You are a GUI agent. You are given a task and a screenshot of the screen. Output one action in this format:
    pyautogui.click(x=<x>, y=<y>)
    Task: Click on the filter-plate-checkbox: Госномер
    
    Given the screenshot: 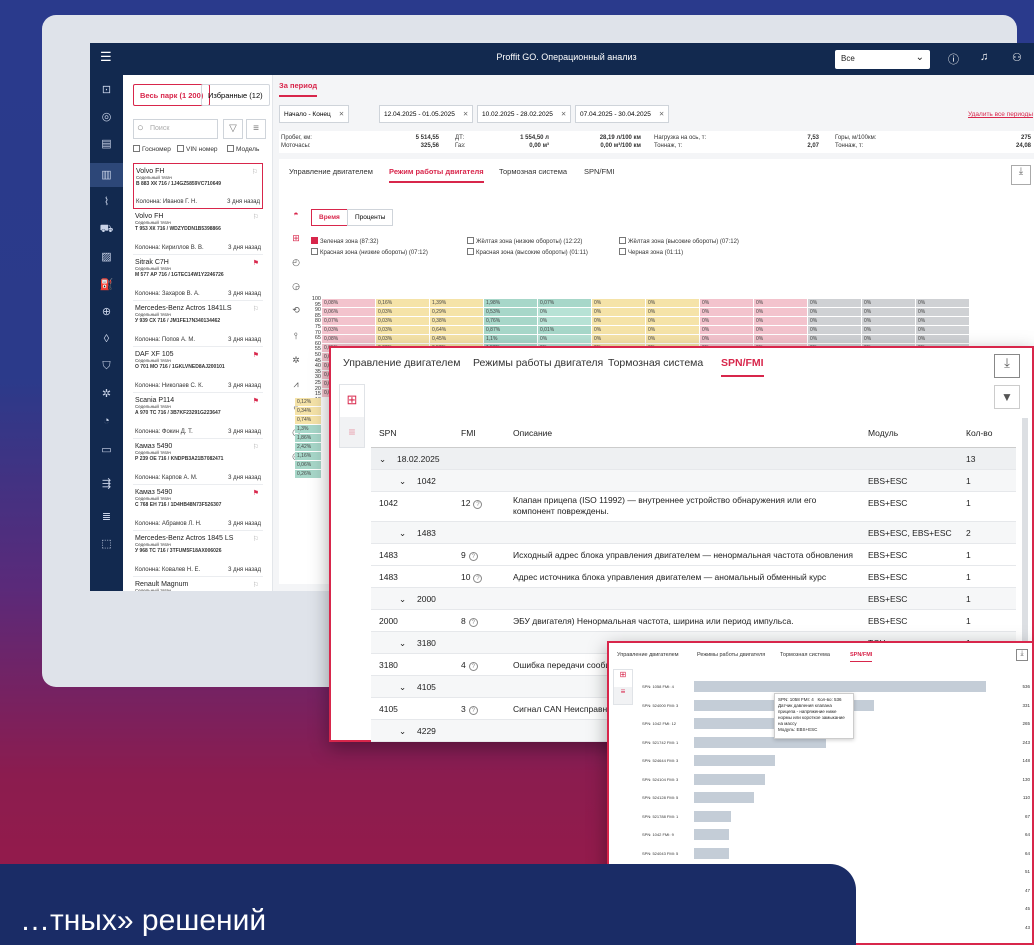 What is the action you would take?
    pyautogui.click(x=152, y=149)
    